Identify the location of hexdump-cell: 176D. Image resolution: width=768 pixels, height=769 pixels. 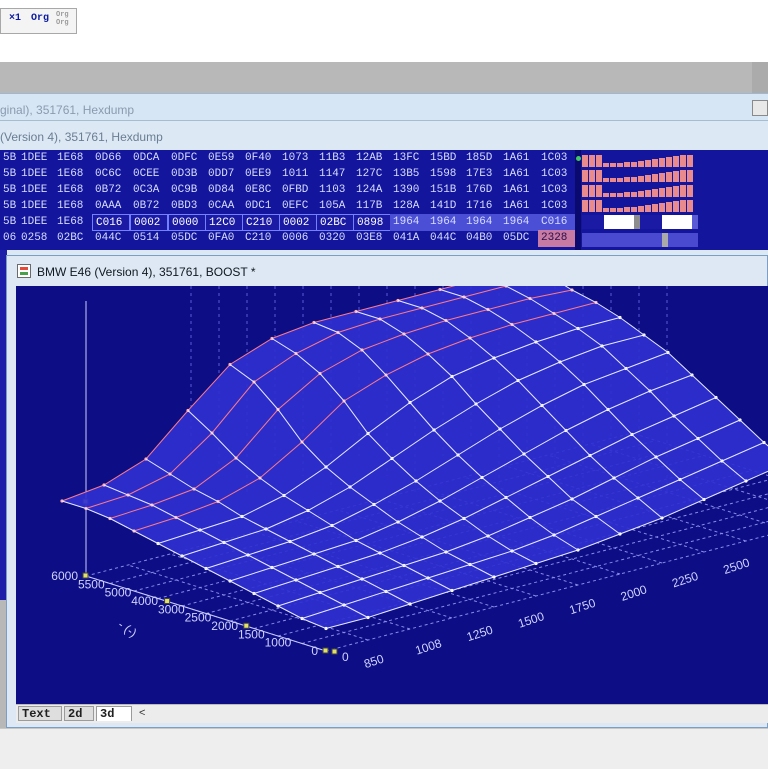
(482, 190).